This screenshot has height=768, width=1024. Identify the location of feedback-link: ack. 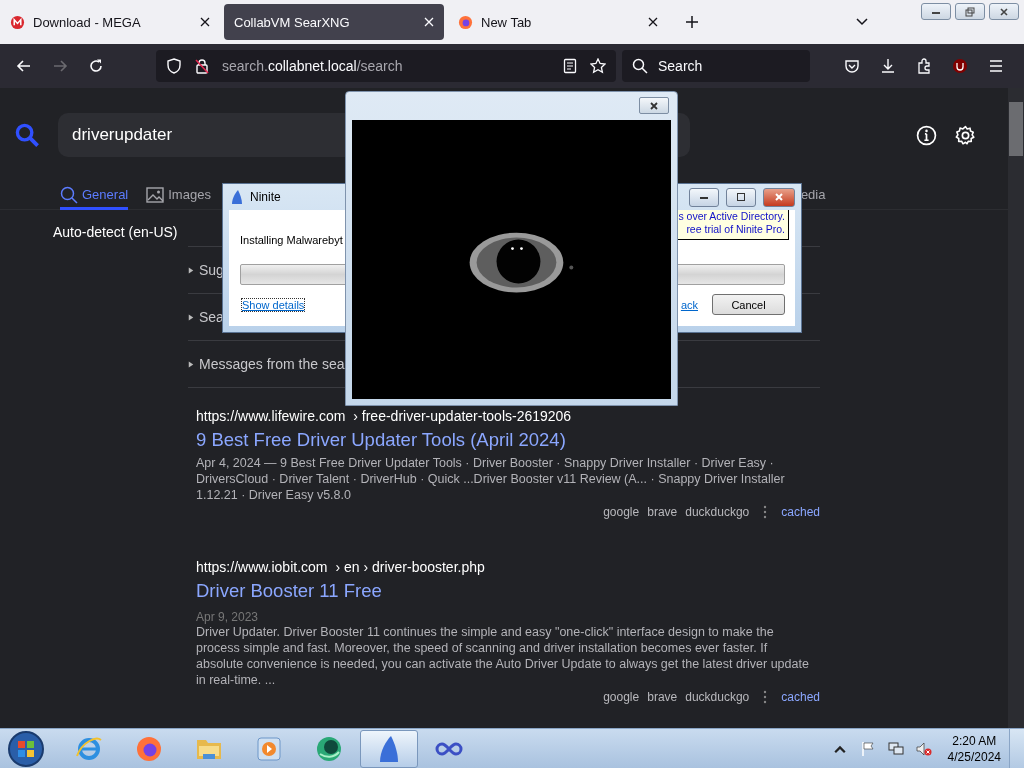
(689, 304).